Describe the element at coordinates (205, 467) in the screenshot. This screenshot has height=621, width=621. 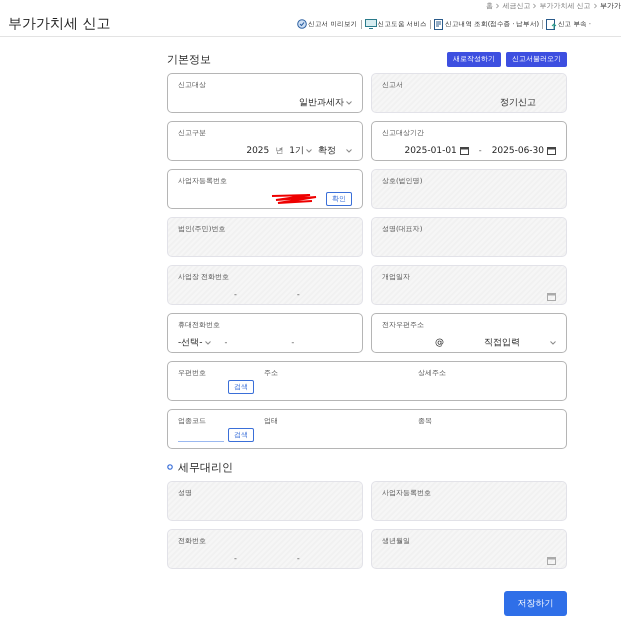
I see `section-title: 세무대리인` at that location.